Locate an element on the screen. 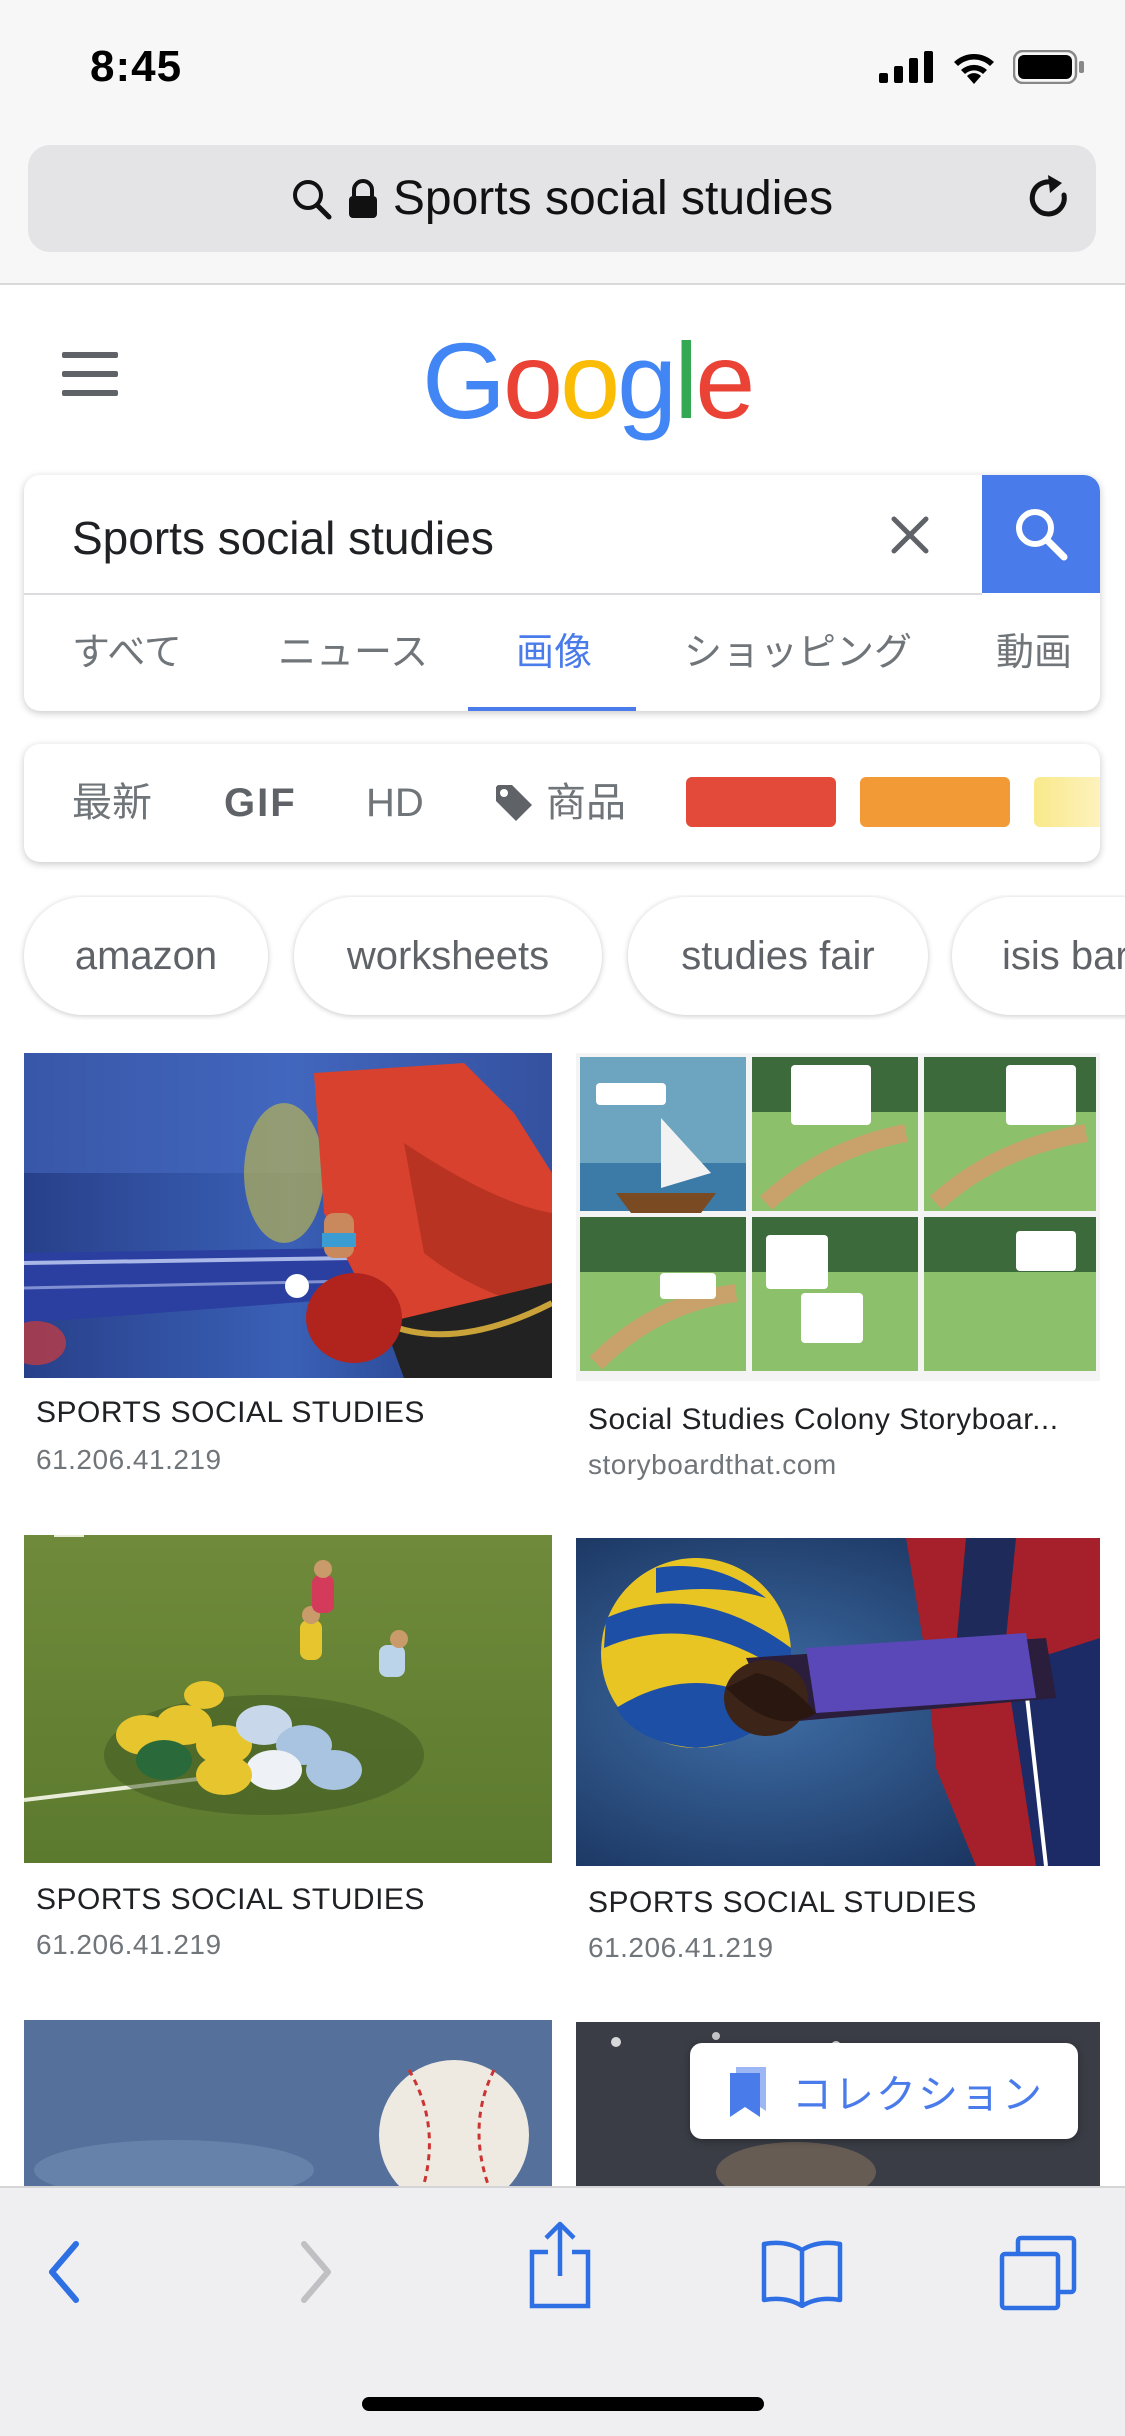 This screenshot has width=1125, height=2436. share-icon is located at coordinates (560, 2264).